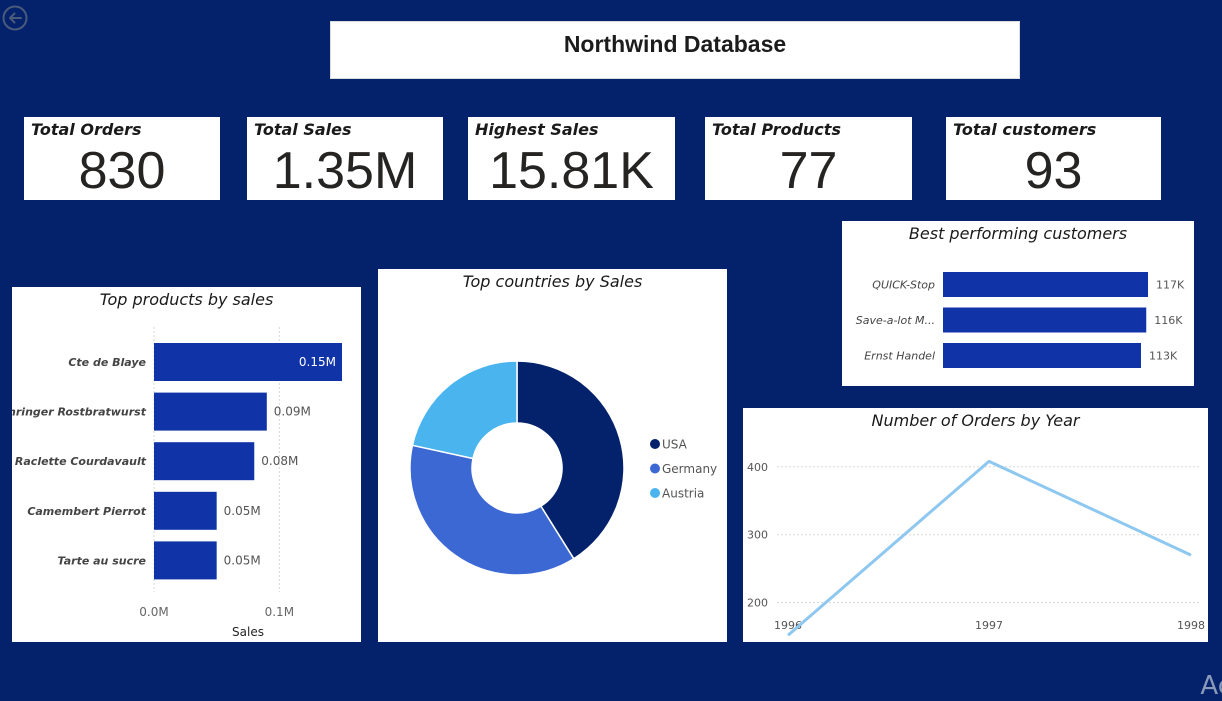 The image size is (1222, 701). Describe the element at coordinates (537, 129) in the screenshot. I see `kpi-label: Highest Sales` at that location.